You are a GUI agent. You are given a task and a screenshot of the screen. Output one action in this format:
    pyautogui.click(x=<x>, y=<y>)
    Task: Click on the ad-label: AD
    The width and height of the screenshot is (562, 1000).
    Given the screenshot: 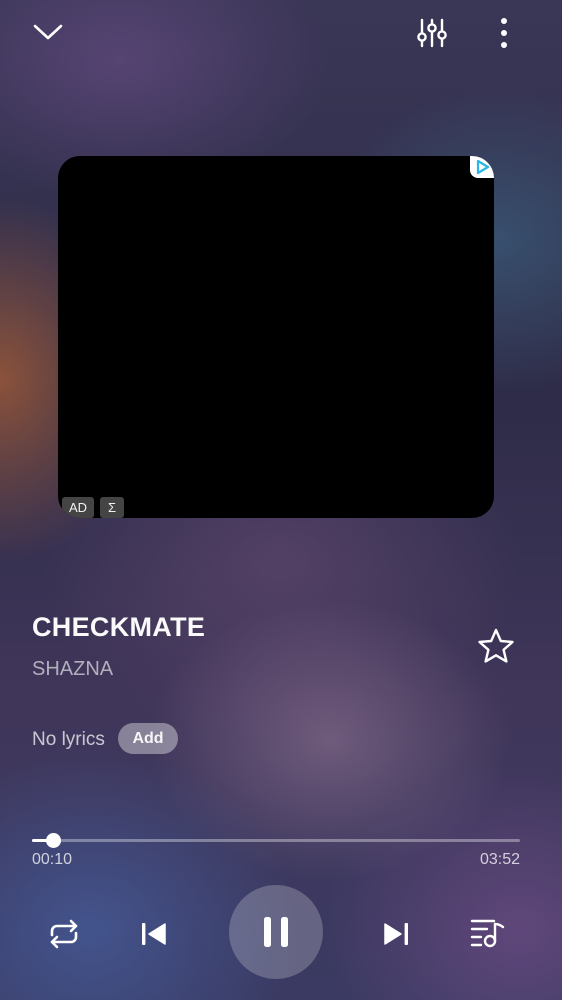 What is the action you would take?
    pyautogui.click(x=78, y=507)
    